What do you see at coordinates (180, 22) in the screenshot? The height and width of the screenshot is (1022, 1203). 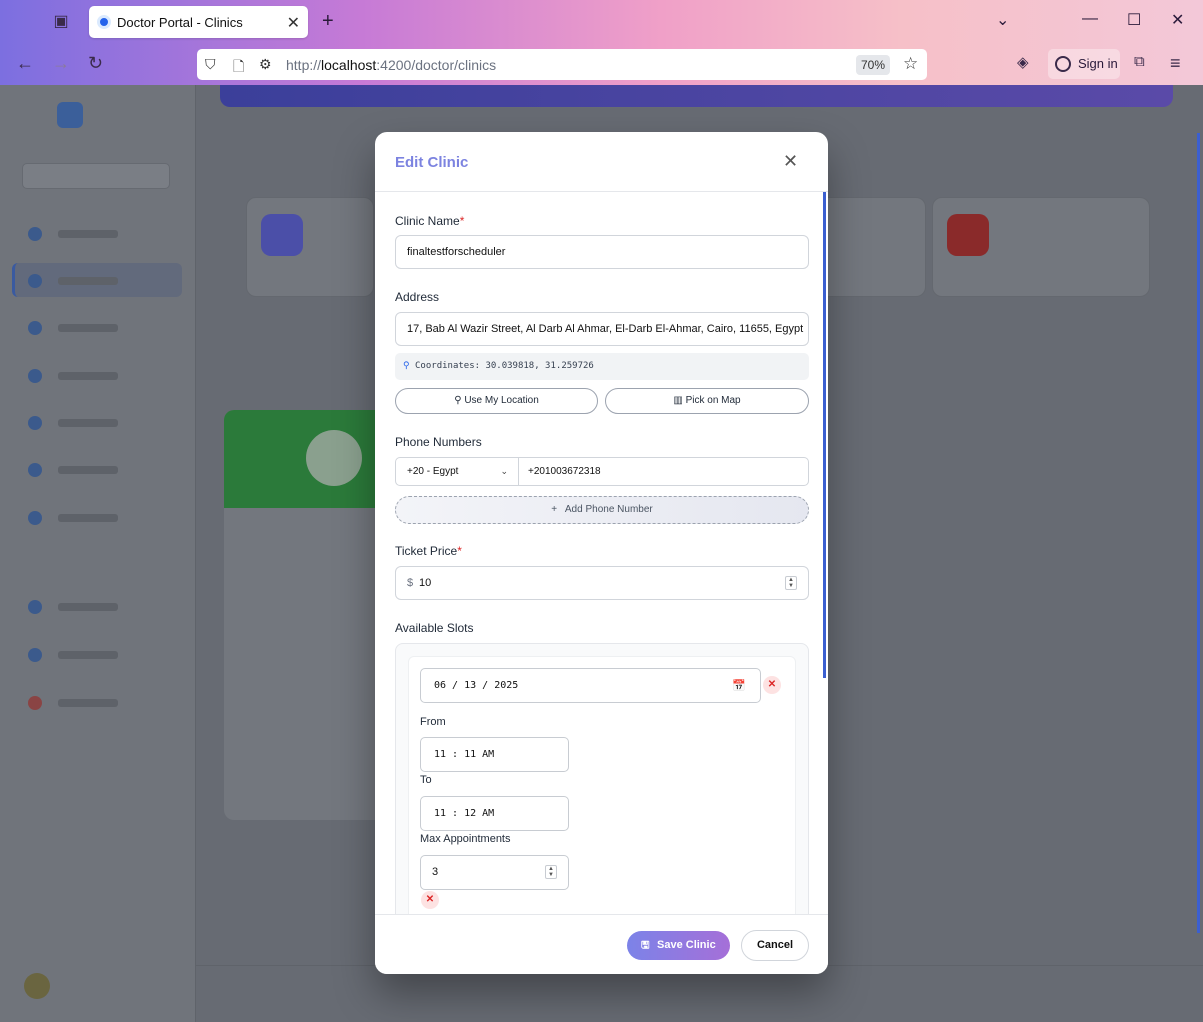 I see `tab-title: Doctor Portal - Clinics` at bounding box center [180, 22].